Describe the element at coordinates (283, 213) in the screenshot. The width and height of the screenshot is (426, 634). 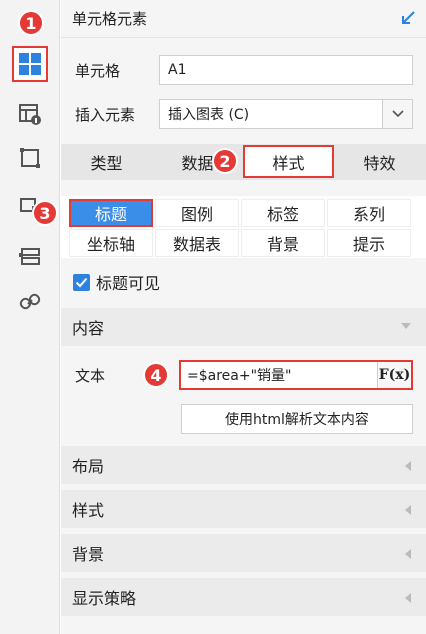
I see `subtab-label: 标签` at that location.